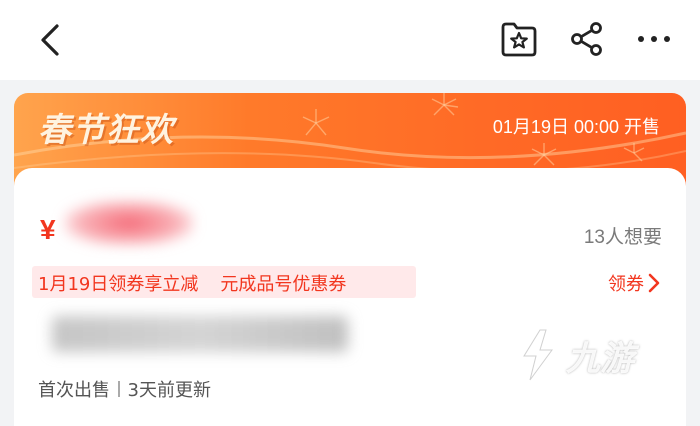  What do you see at coordinates (538, 355) in the screenshot?
I see `lightning-logo-icon` at bounding box center [538, 355].